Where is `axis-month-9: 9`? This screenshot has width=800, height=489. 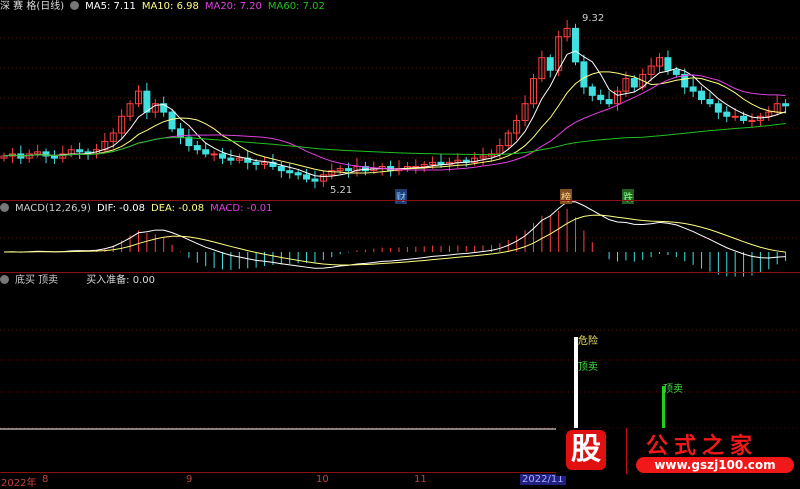
axis-month-9: 9 is located at coordinates (189, 479).